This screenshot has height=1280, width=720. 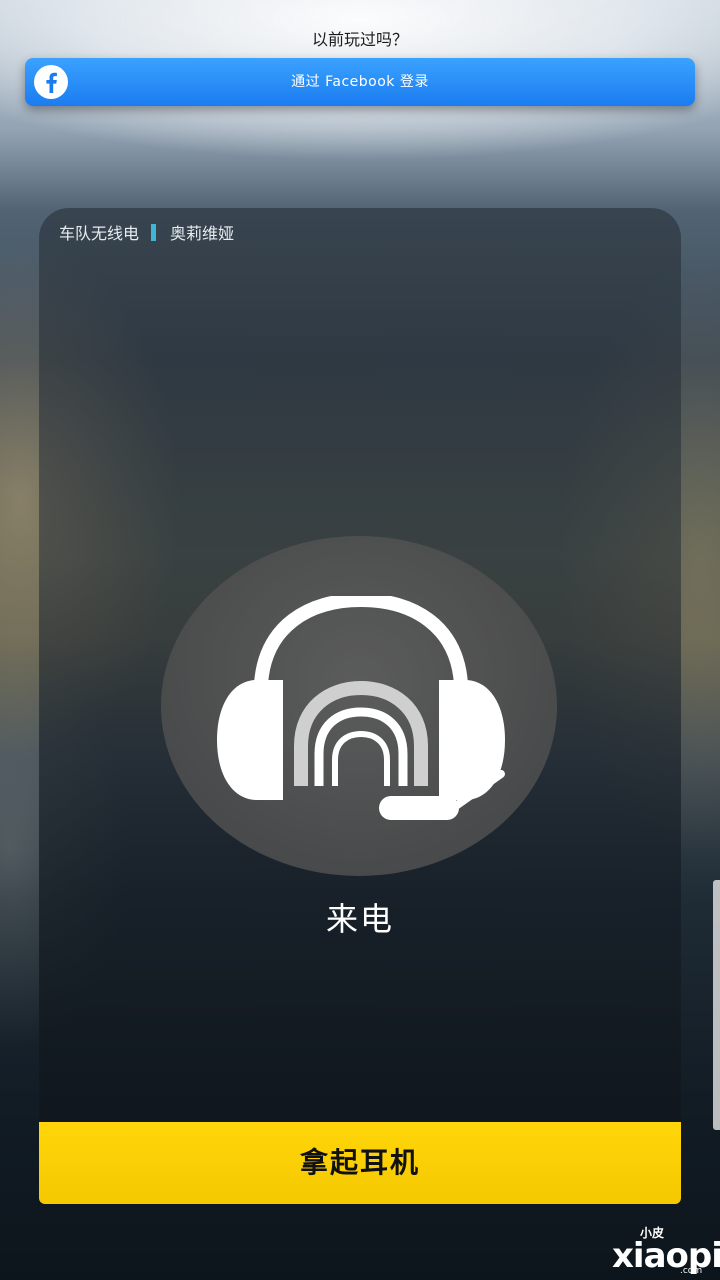 I want to click on site-watermark: 小皮 xiaopi .com, so click(x=666, y=1250).